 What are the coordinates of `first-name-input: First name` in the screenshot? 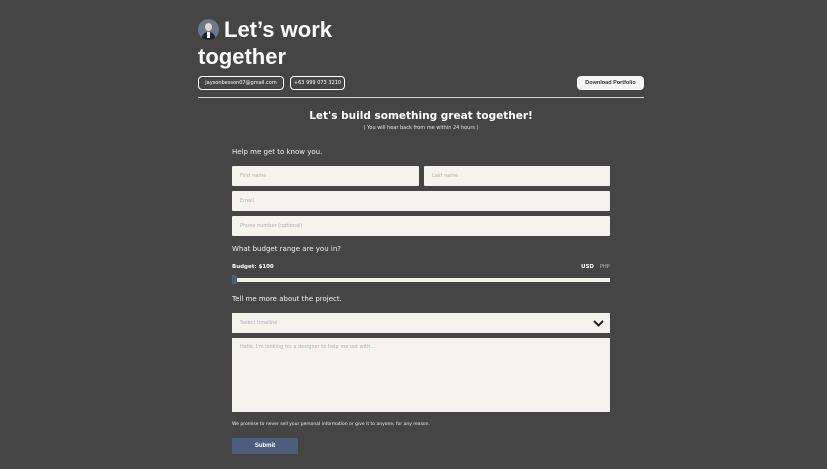 It's located at (325, 176).